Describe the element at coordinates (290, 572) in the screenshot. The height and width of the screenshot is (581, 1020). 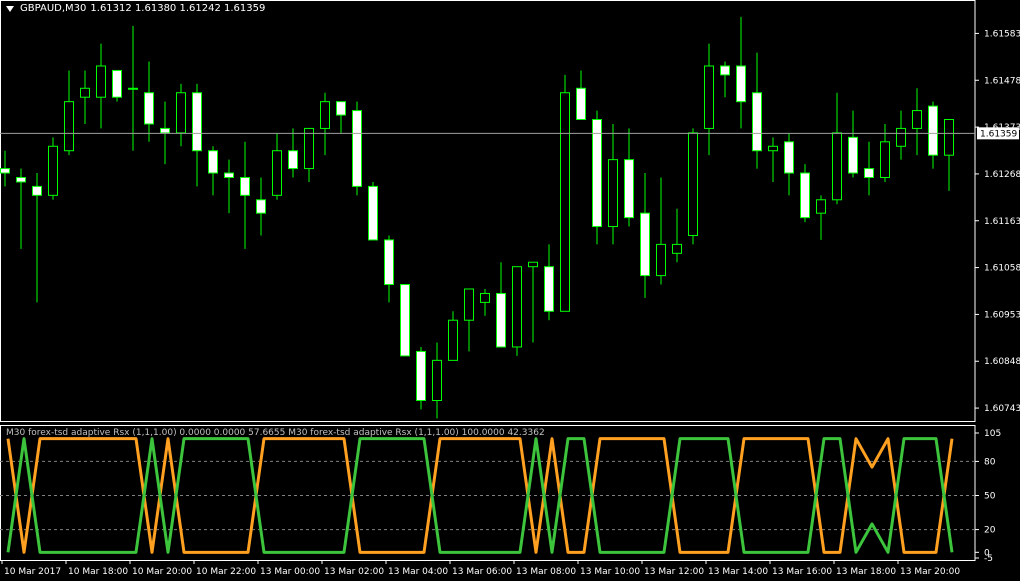
I see `time-label: 13 Mar 00:00` at that location.